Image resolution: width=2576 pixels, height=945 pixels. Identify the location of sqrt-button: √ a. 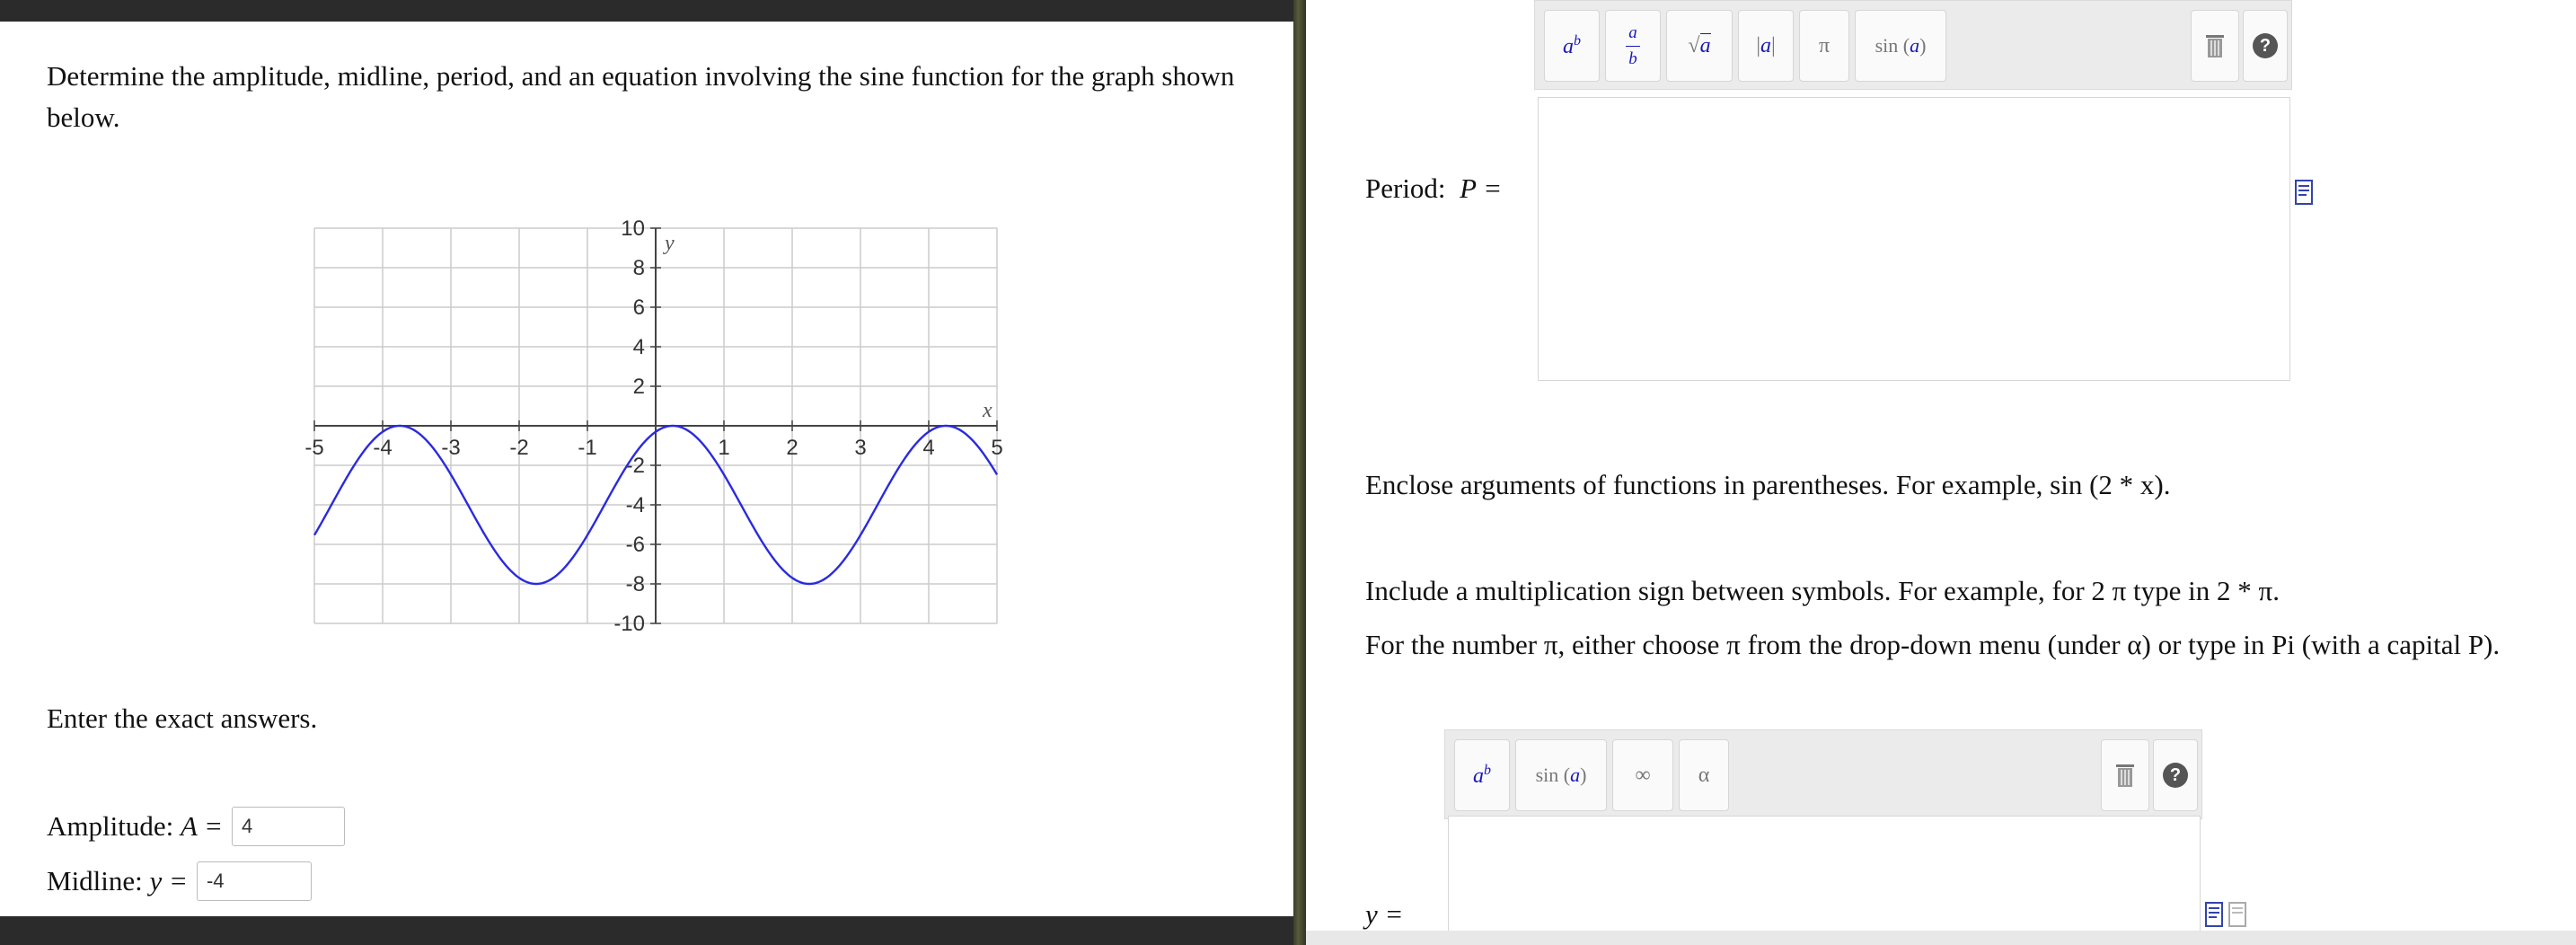
(1699, 46).